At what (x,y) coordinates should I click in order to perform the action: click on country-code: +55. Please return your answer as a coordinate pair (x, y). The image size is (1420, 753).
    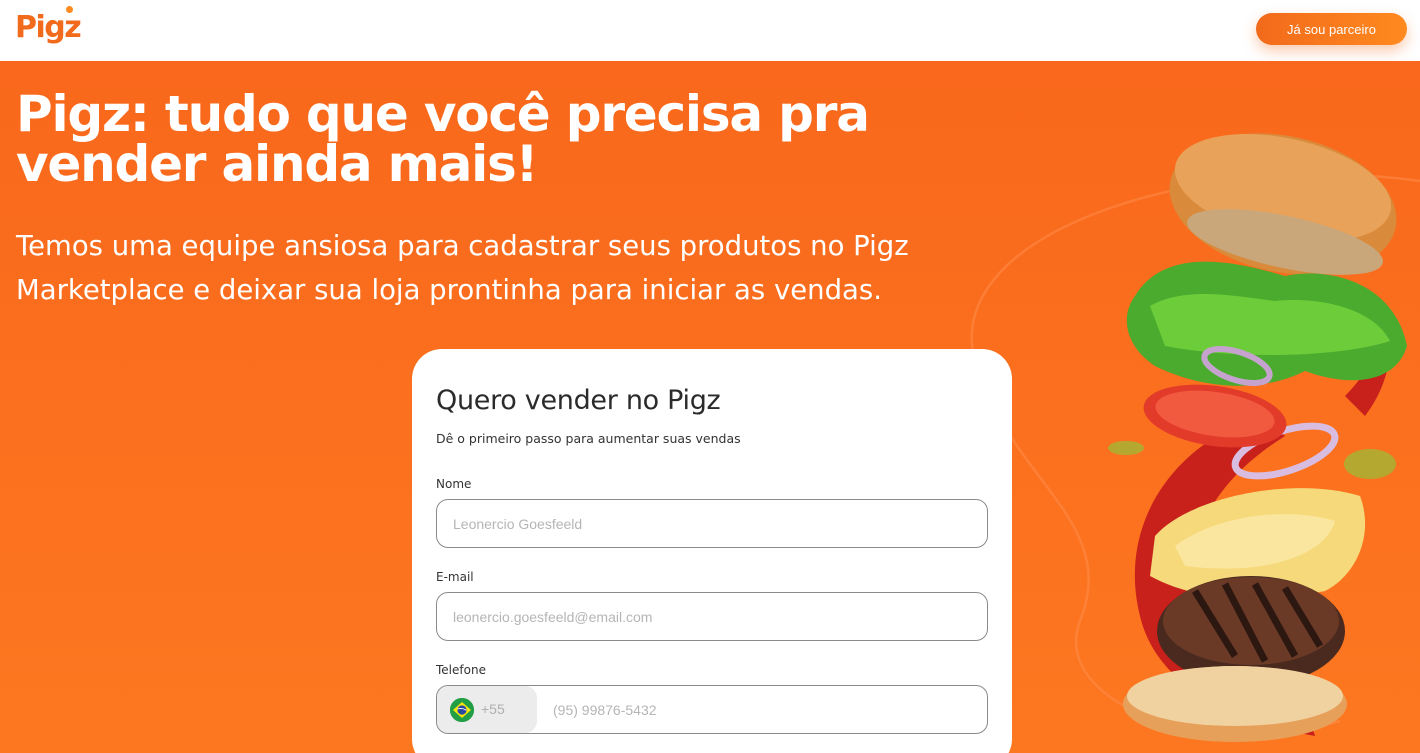
    Looking at the image, I should click on (493, 709).